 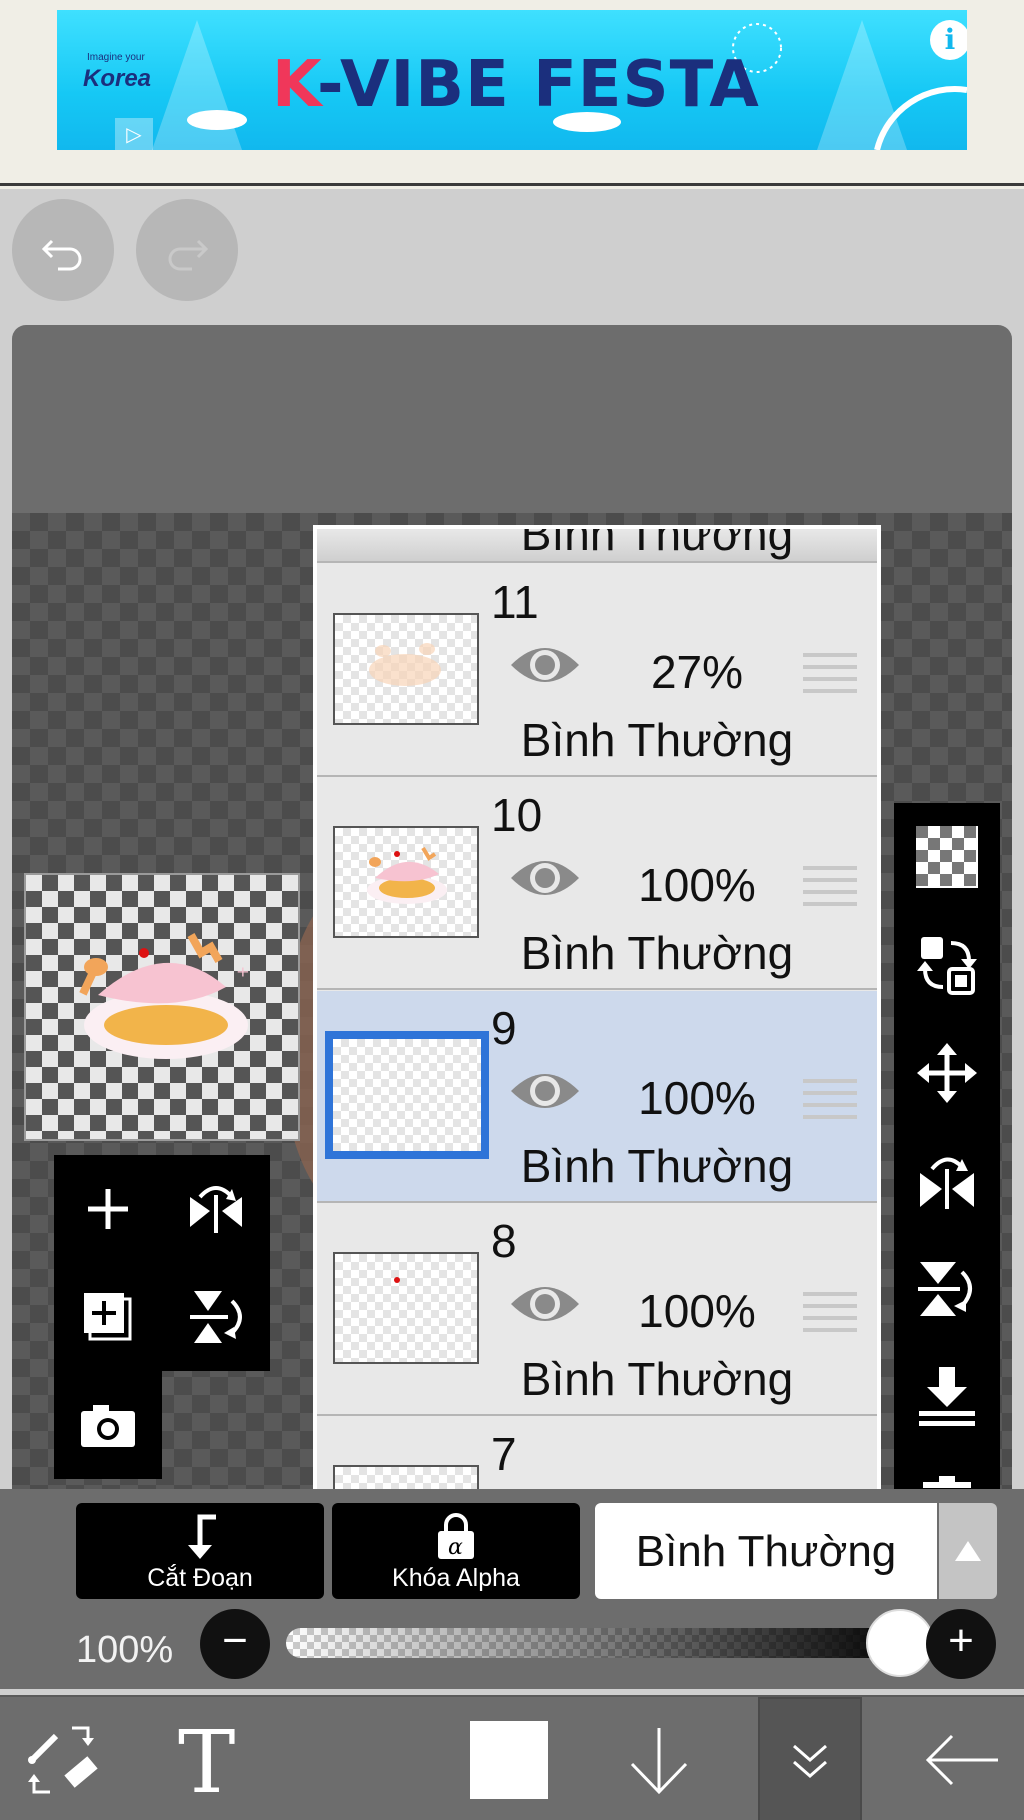 What do you see at coordinates (597, 671) in the screenshot?
I see `layer-row: 11 27% Bình Thường` at bounding box center [597, 671].